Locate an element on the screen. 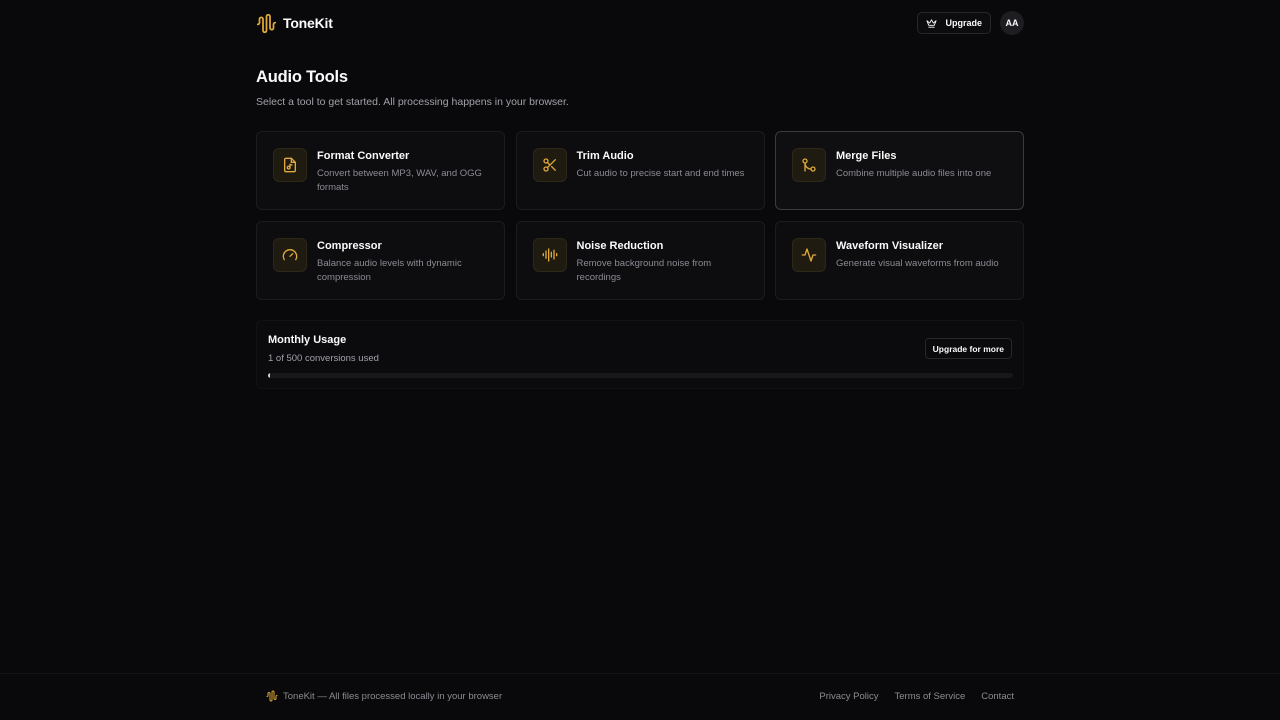 Image resolution: width=1280 pixels, height=720 pixels. usage-progress-fill is located at coordinates (269, 375).